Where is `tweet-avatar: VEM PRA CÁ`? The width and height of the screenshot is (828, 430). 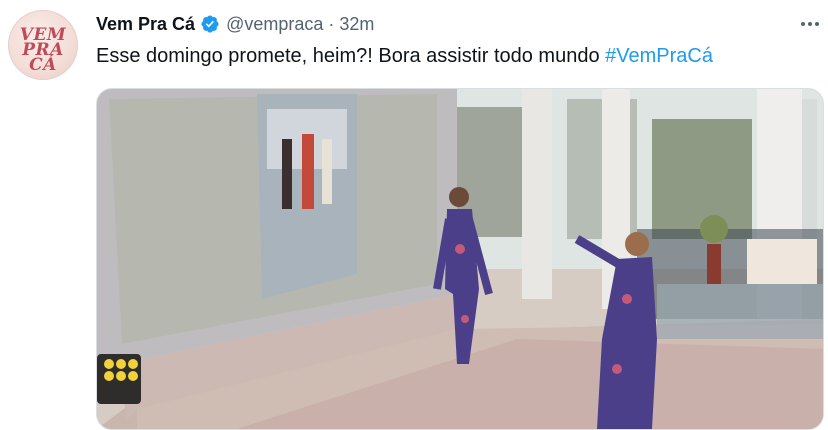
tweet-avatar: VEM PRA CÁ is located at coordinates (43, 45).